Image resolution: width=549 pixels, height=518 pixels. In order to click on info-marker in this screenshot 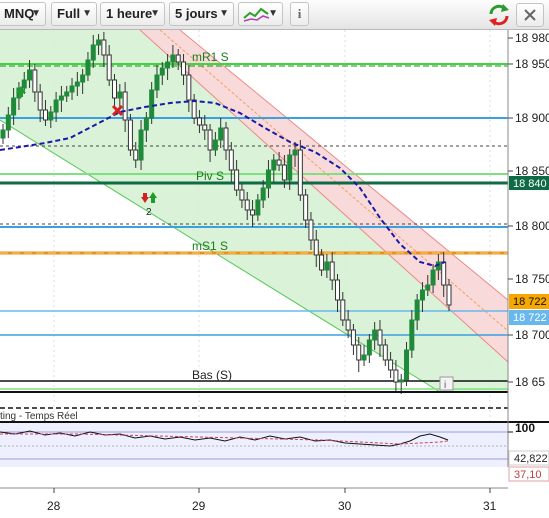, I will do `click(446, 383)`.